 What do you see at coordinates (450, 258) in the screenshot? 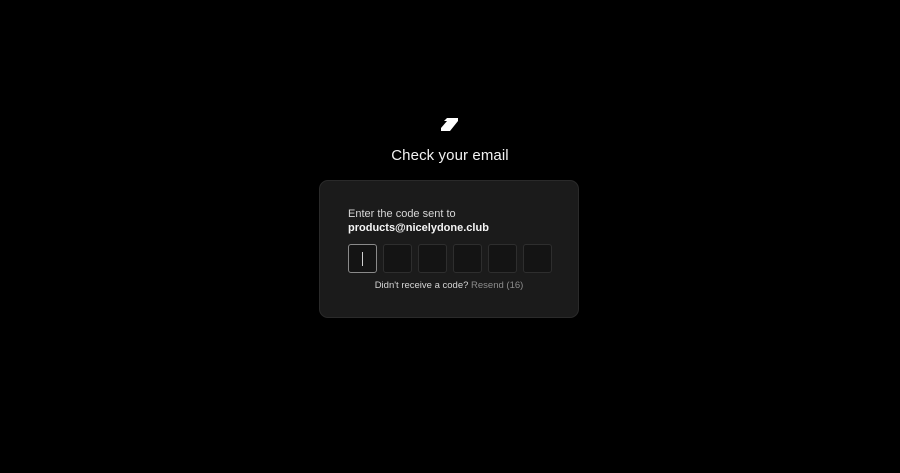
I see `code-input-group` at bounding box center [450, 258].